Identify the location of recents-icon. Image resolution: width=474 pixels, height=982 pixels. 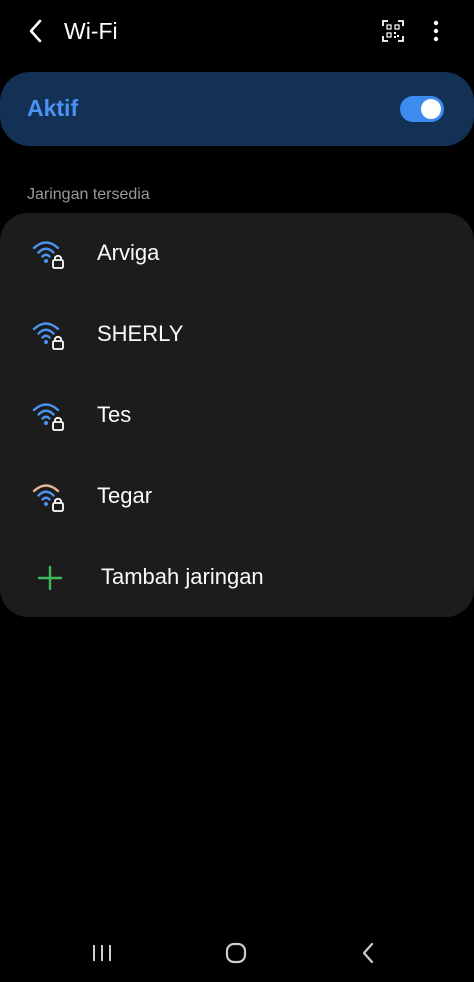
(102, 953).